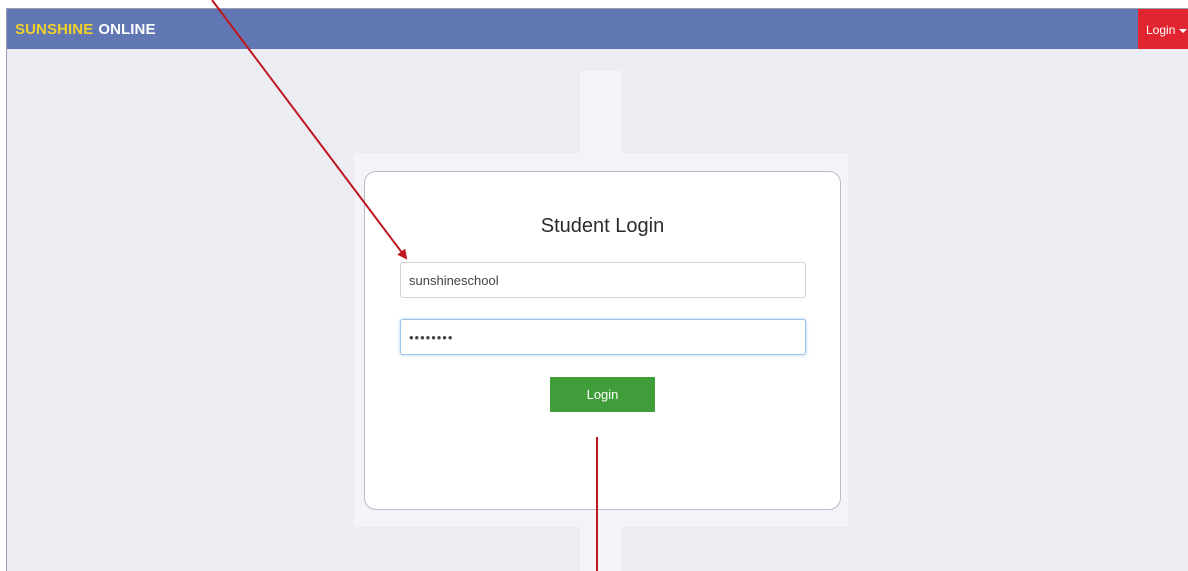 This screenshot has height=571, width=1188. What do you see at coordinates (602, 226) in the screenshot?
I see `login-title: Student Login` at bounding box center [602, 226].